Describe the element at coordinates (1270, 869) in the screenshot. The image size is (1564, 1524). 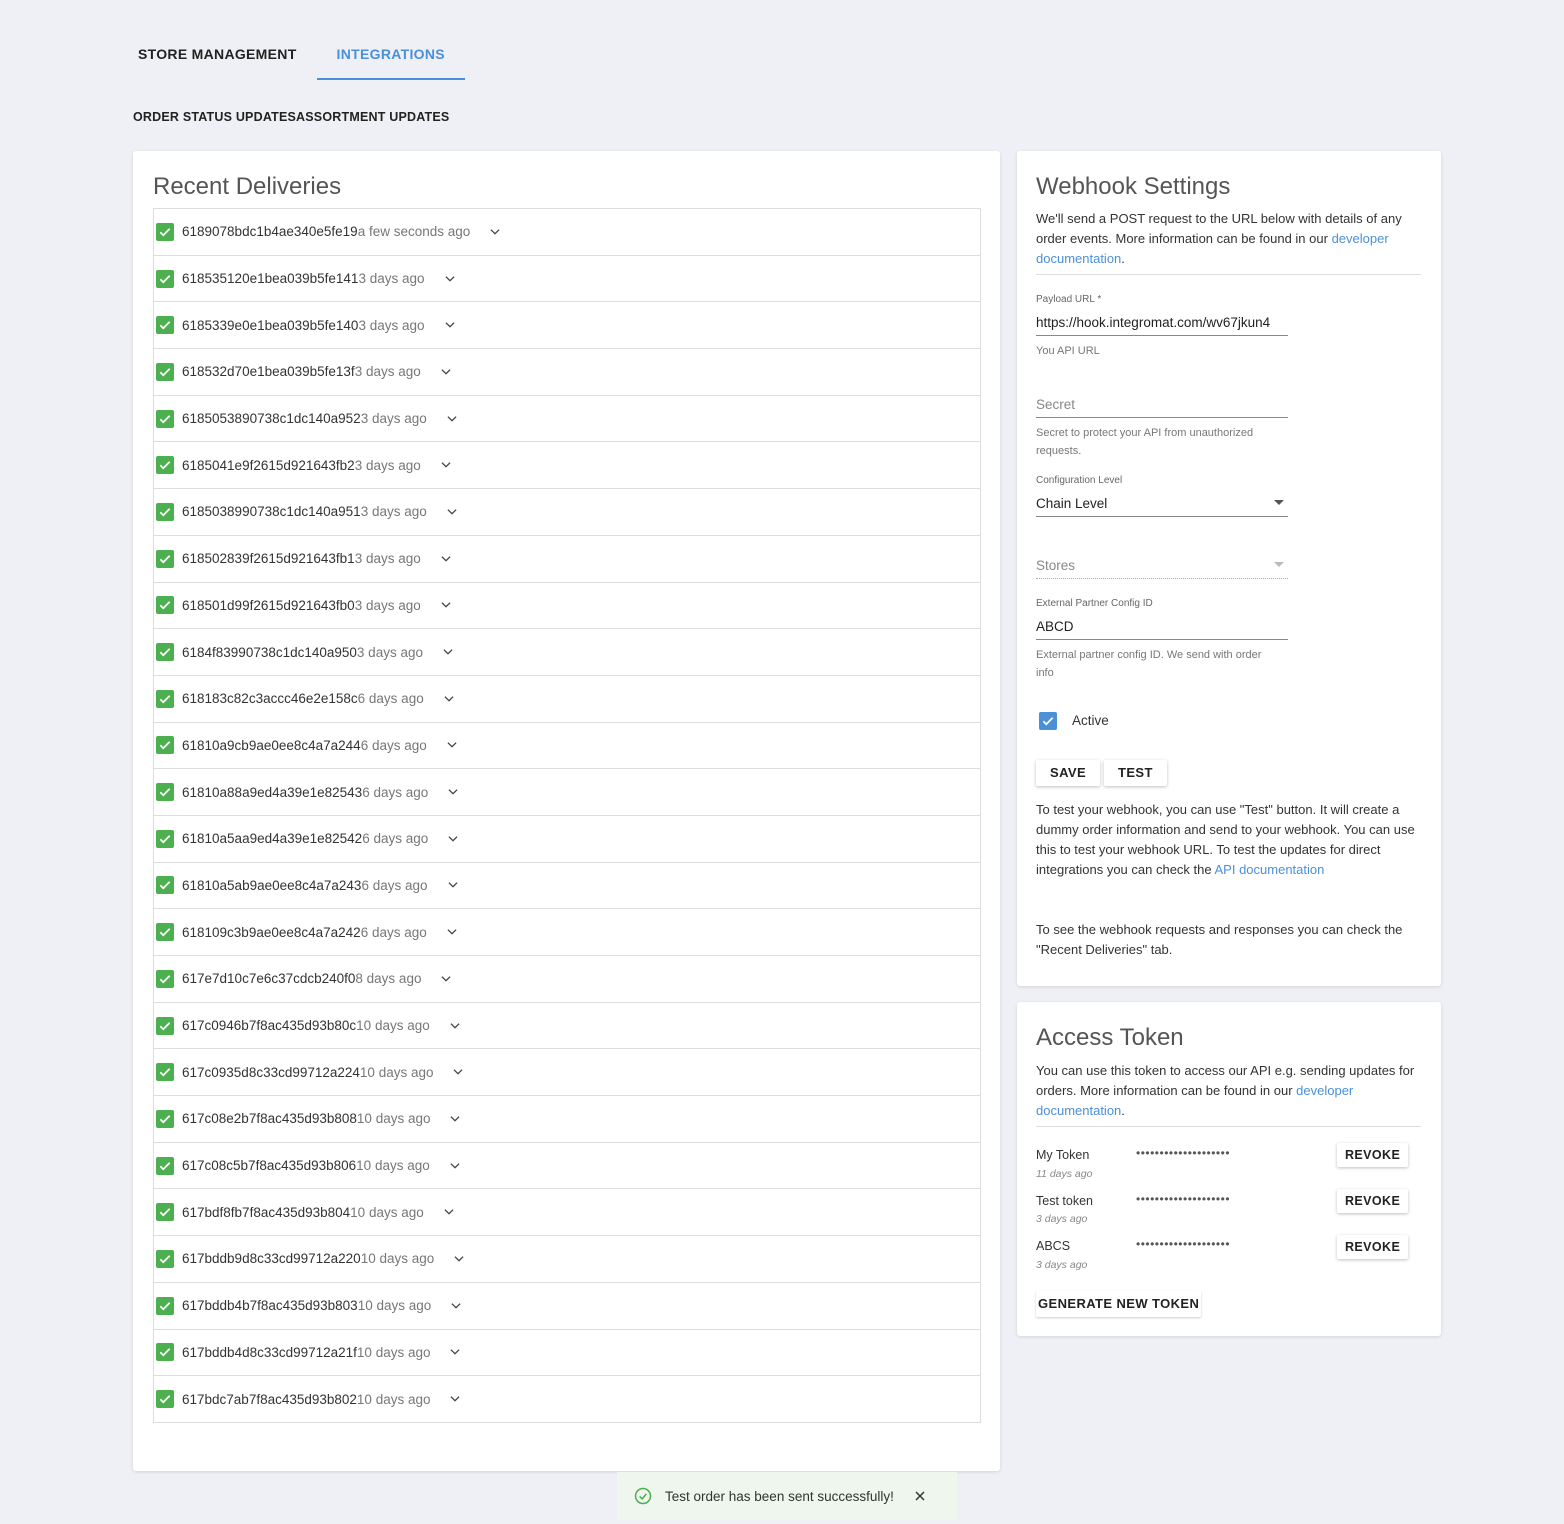
I see `api-documentation-link: API documentation` at that location.